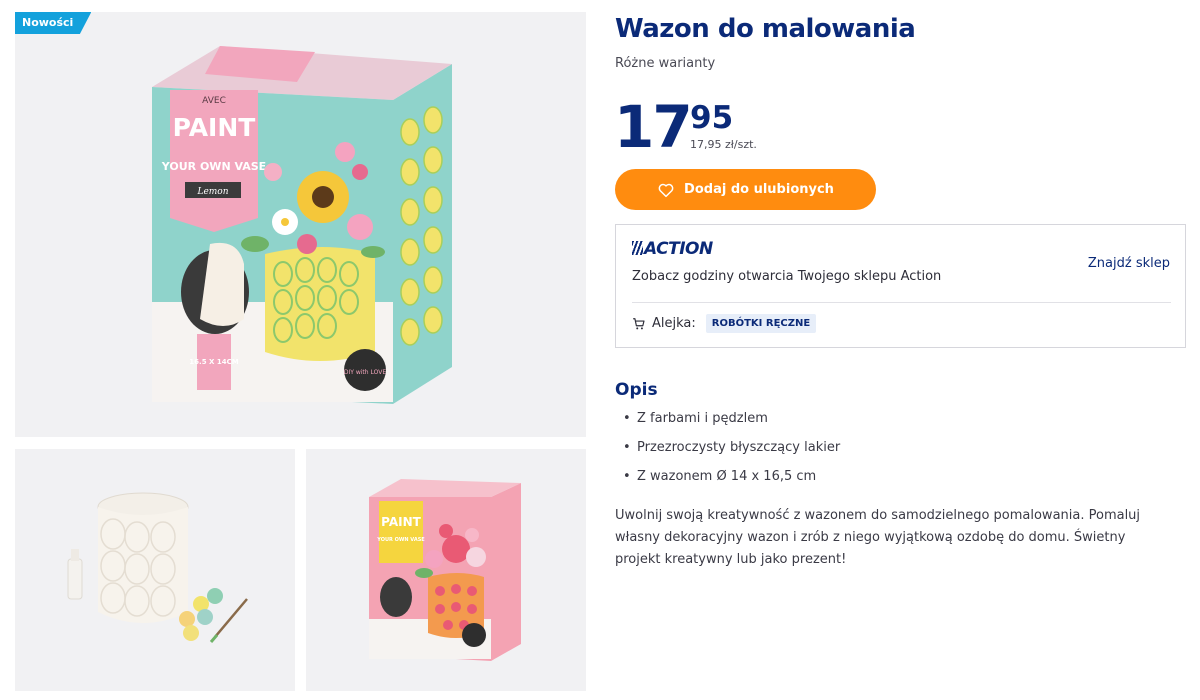 Image resolution: width=1200 pixels, height=700 pixels. Describe the element at coordinates (1129, 263) in the screenshot. I see `find-store-link: Znajdź sklep` at that location.